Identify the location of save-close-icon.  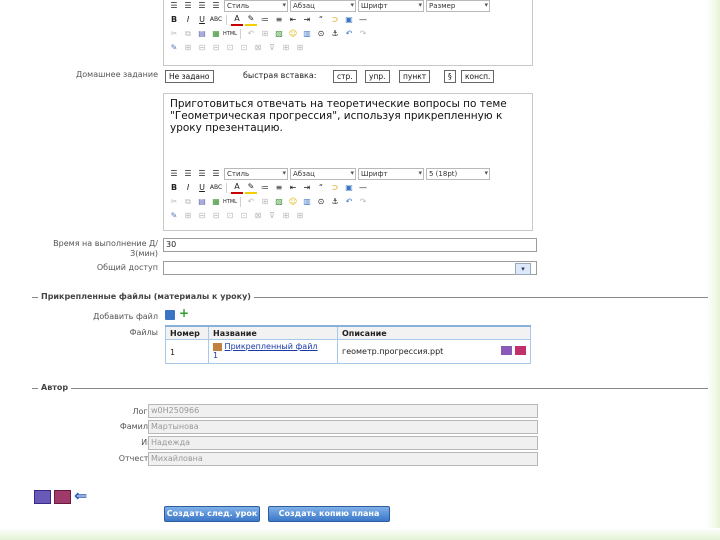
(62, 497).